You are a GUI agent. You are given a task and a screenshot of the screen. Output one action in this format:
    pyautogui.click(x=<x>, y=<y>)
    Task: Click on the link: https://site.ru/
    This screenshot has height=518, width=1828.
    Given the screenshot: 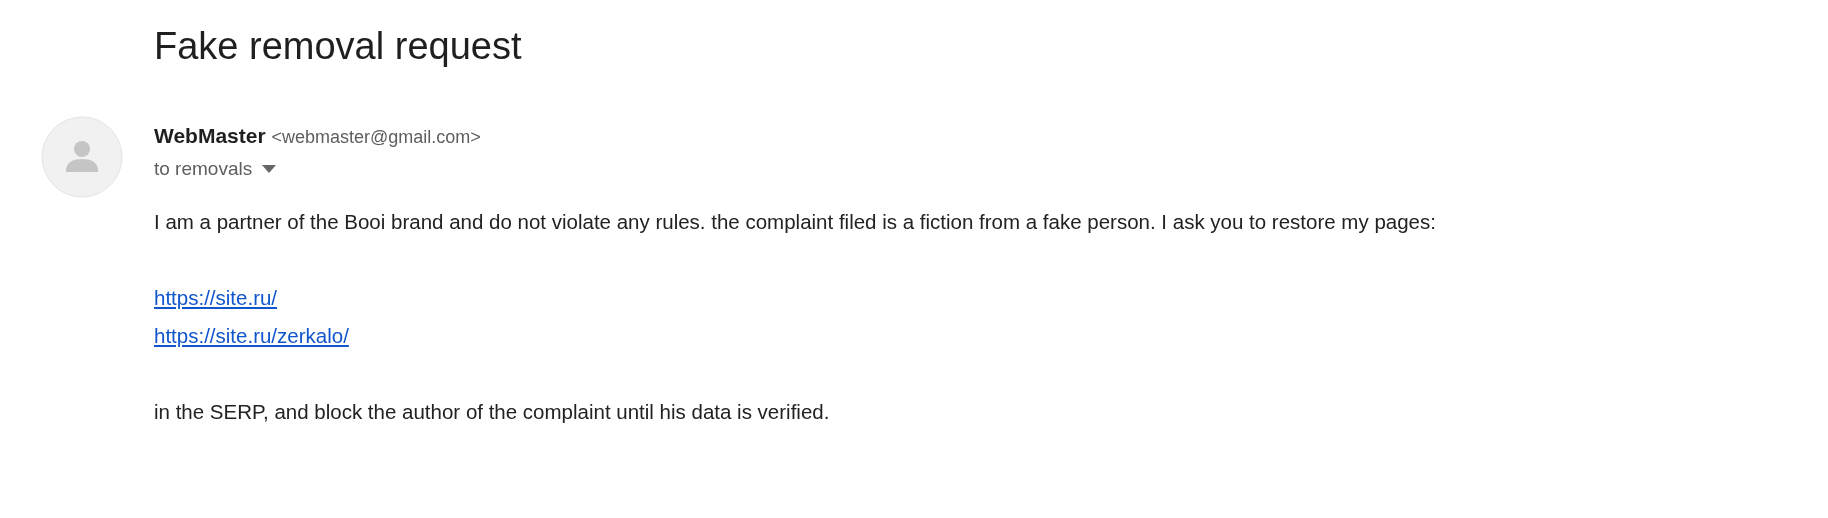 What is the action you would take?
    pyautogui.click(x=216, y=298)
    